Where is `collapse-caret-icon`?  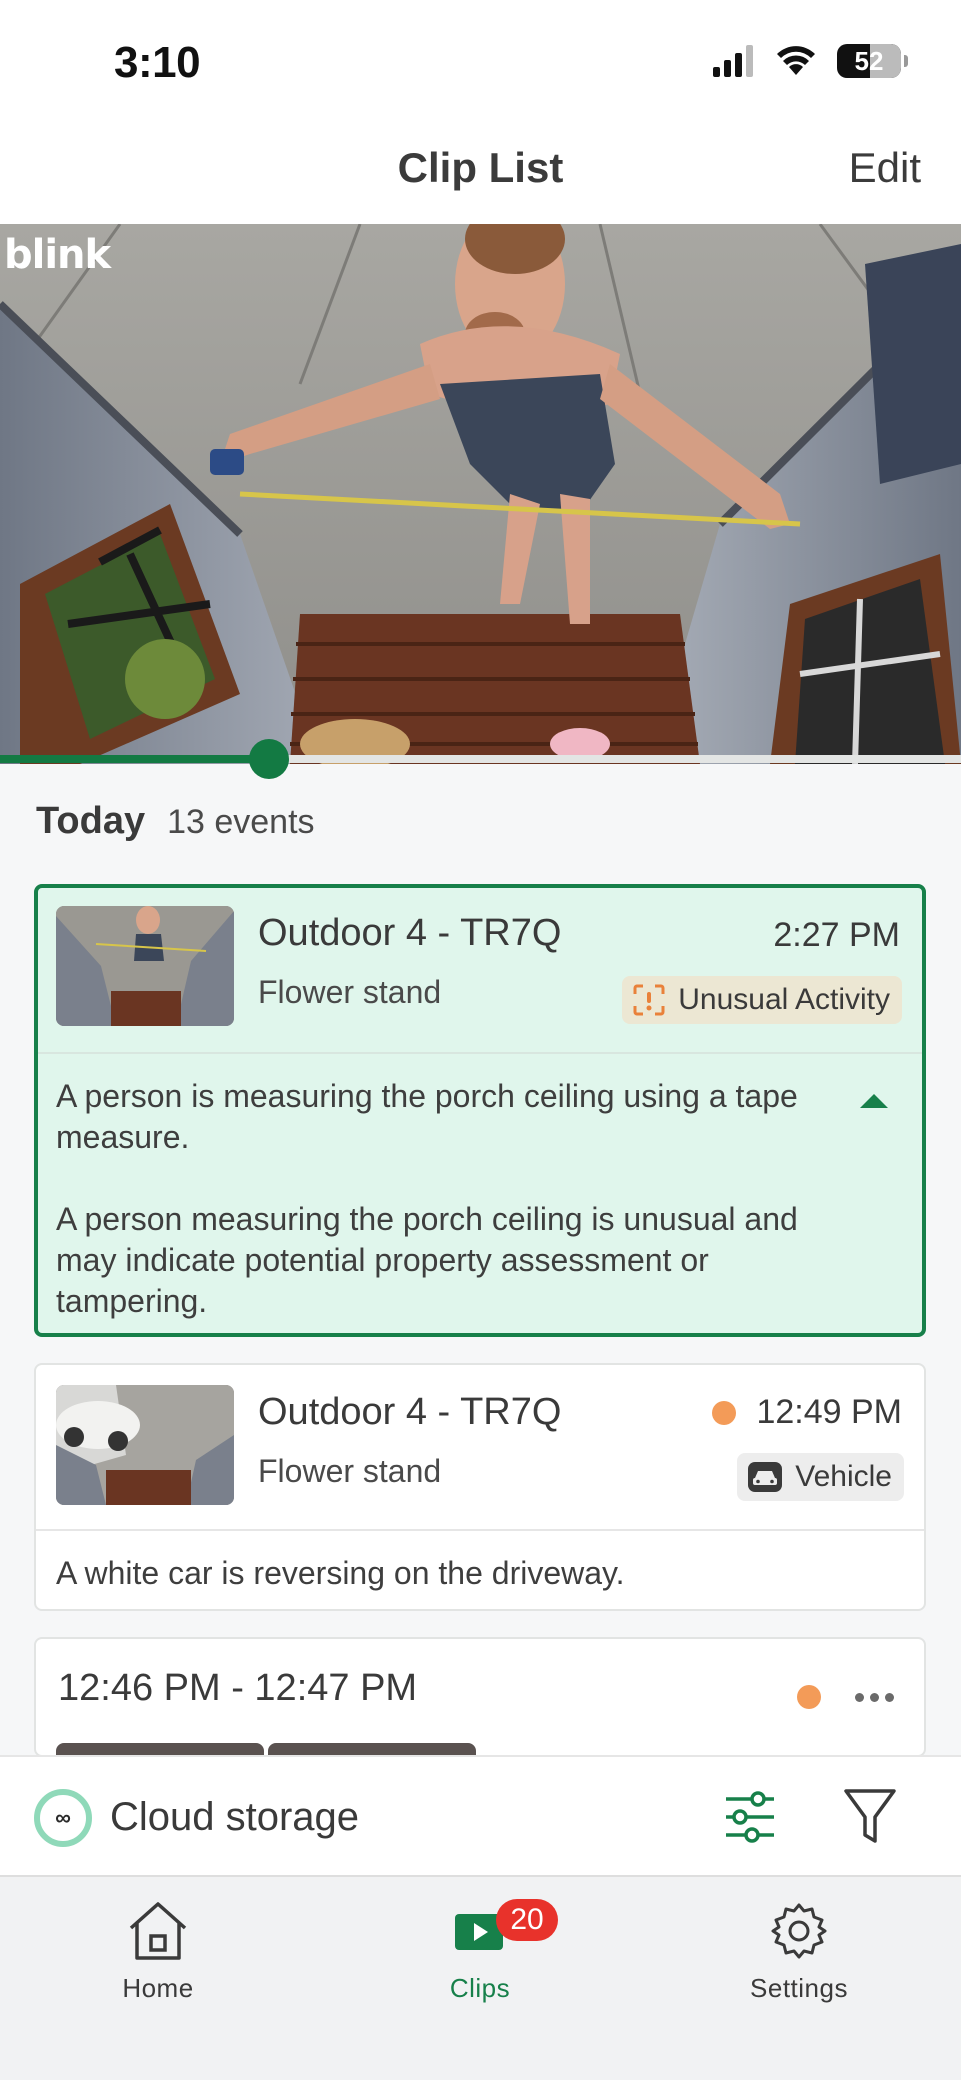
collapse-caret-icon is located at coordinates (874, 1101).